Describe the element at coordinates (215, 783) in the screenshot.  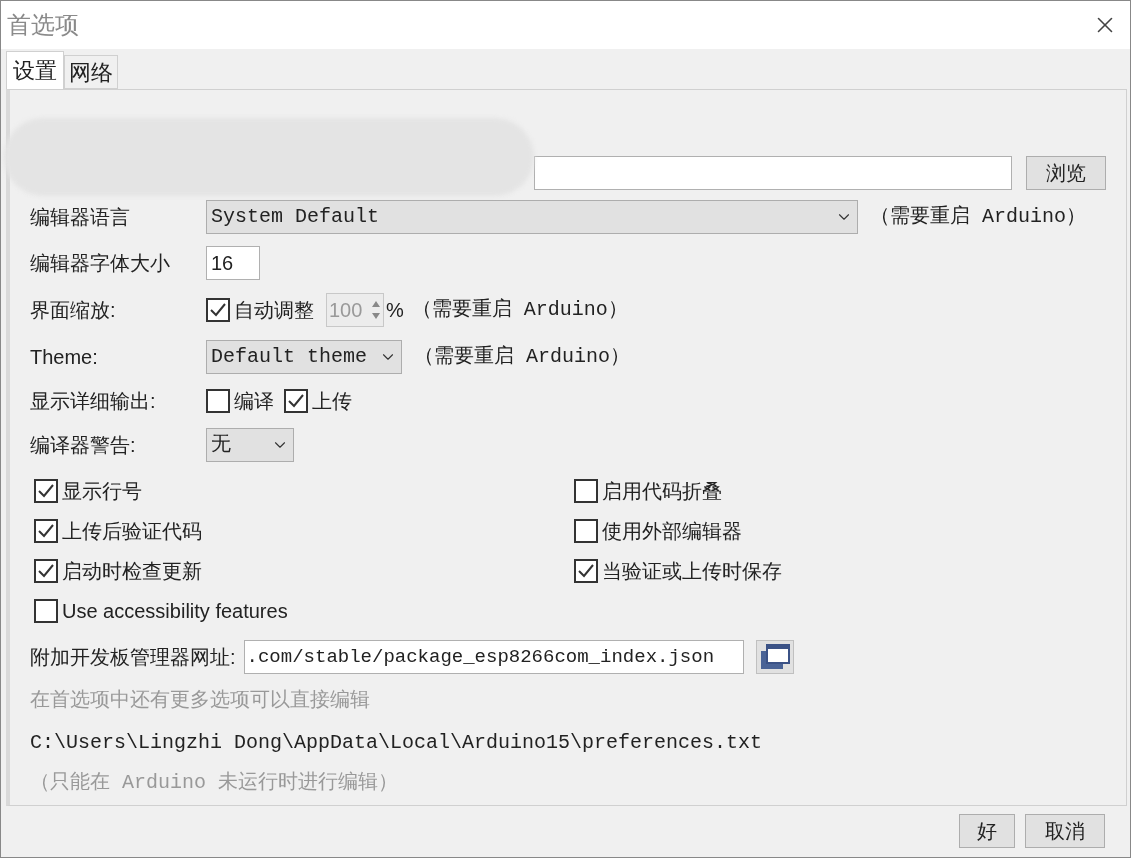
I see `edit-note: （只能在 Arduino 未运行时进行编辑）` at that location.